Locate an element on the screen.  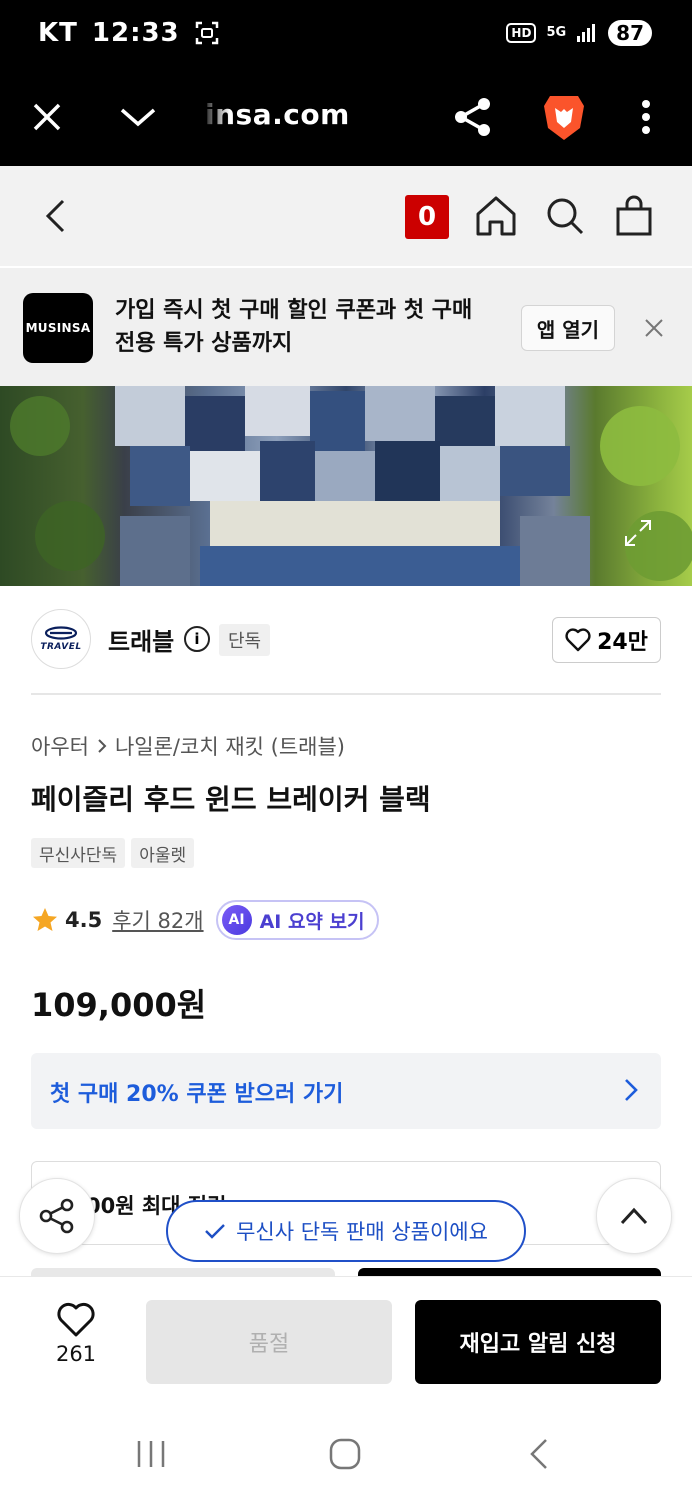
screenshot-icon is located at coordinates (206, 33).